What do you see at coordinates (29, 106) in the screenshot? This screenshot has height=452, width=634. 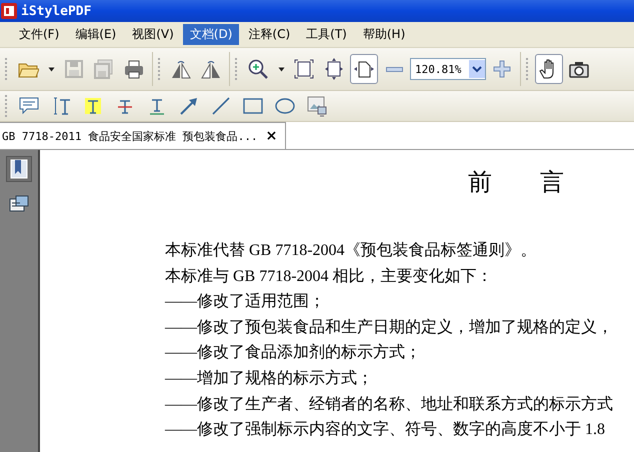 I see `speech-bubble-icon` at bounding box center [29, 106].